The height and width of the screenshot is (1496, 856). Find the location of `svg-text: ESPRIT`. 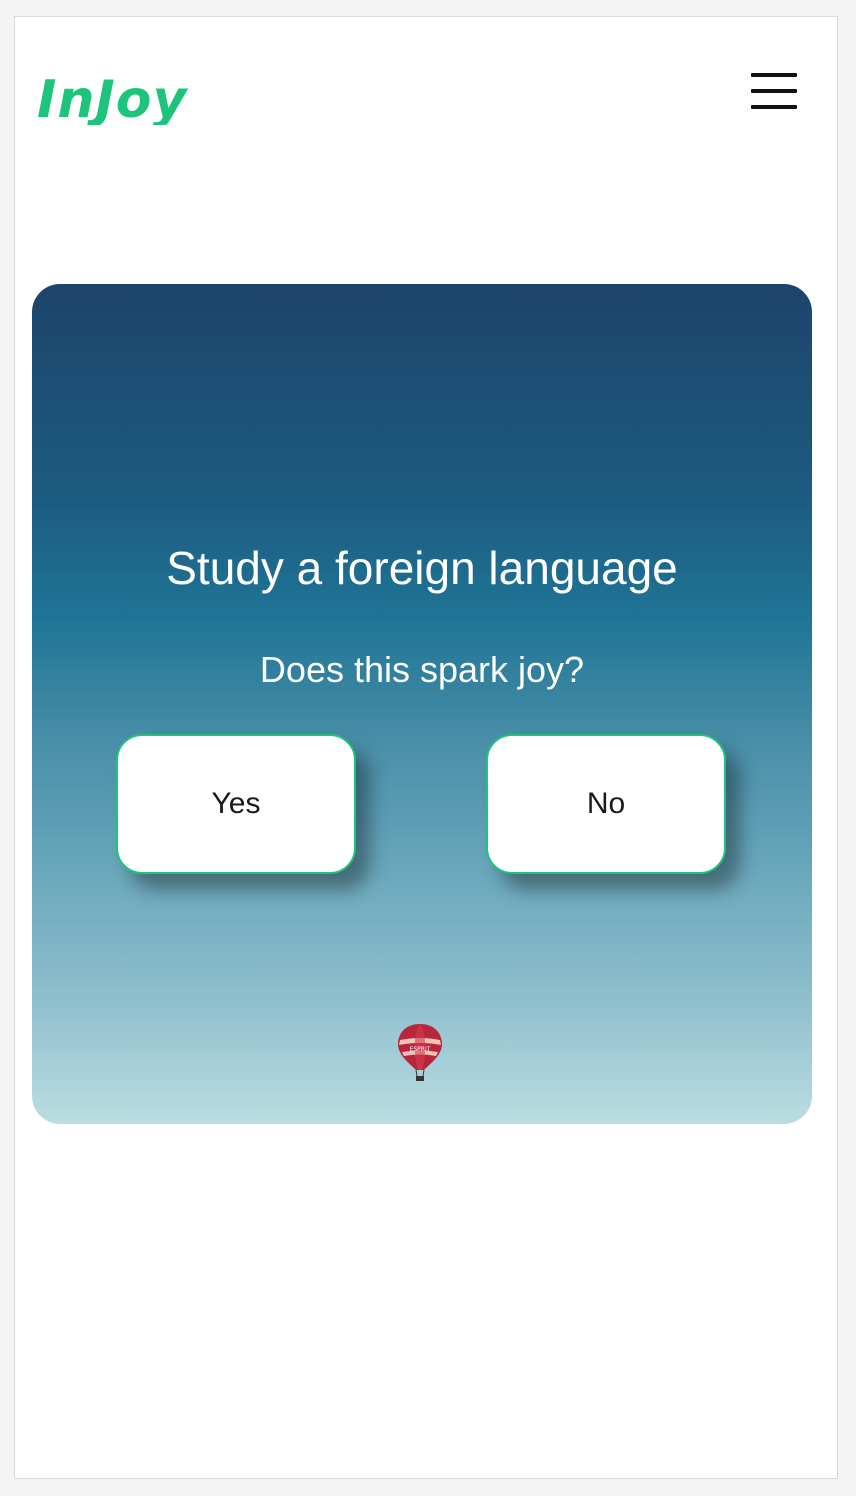

svg-text: ESPRIT is located at coordinates (420, 1049).